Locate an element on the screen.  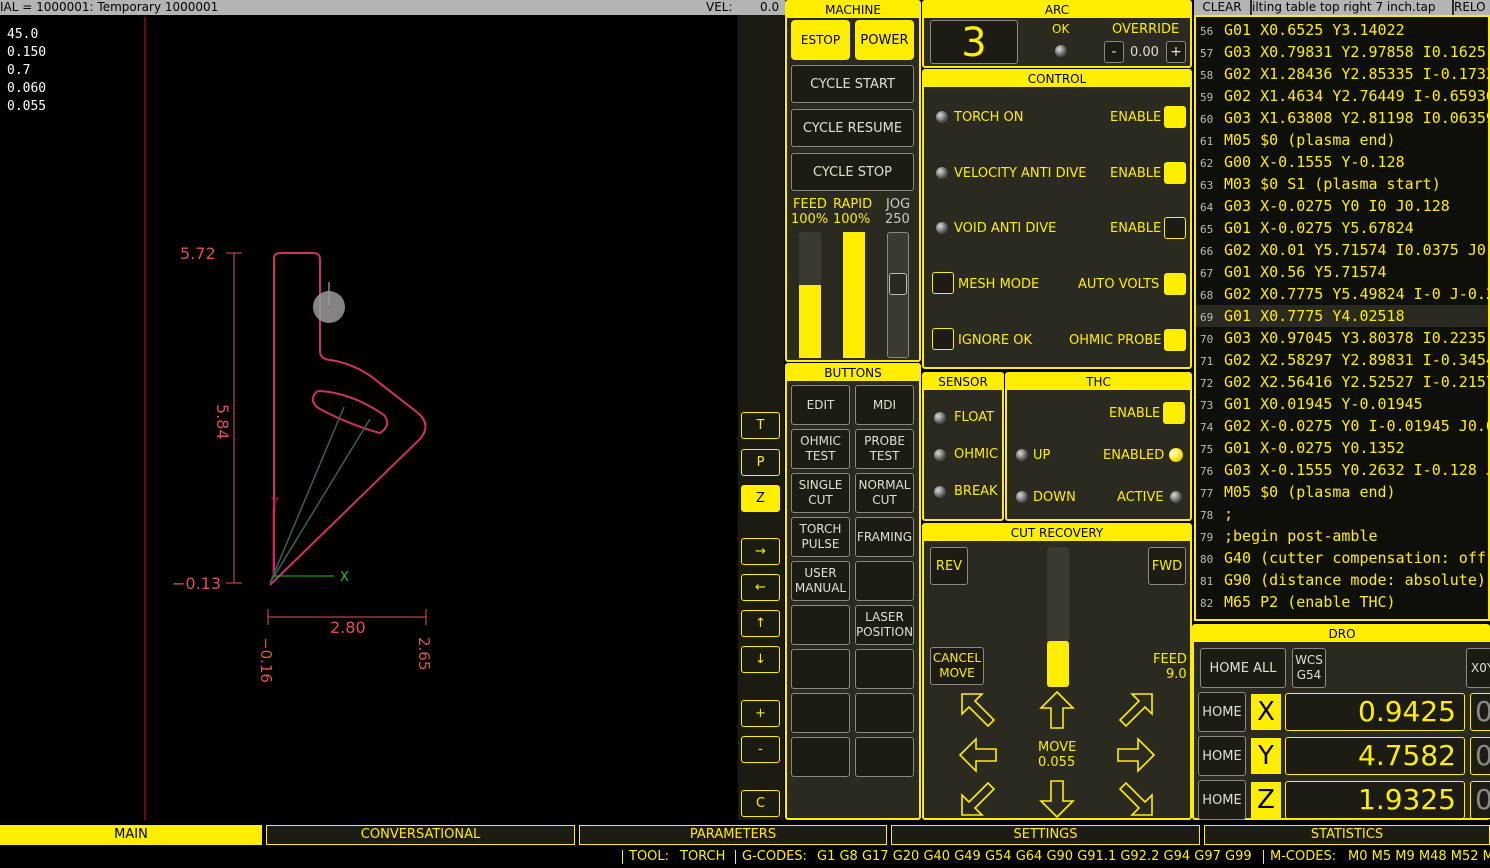
gcode-line: 77 M05 $0 (plasma end) is located at coordinates (1342, 492).